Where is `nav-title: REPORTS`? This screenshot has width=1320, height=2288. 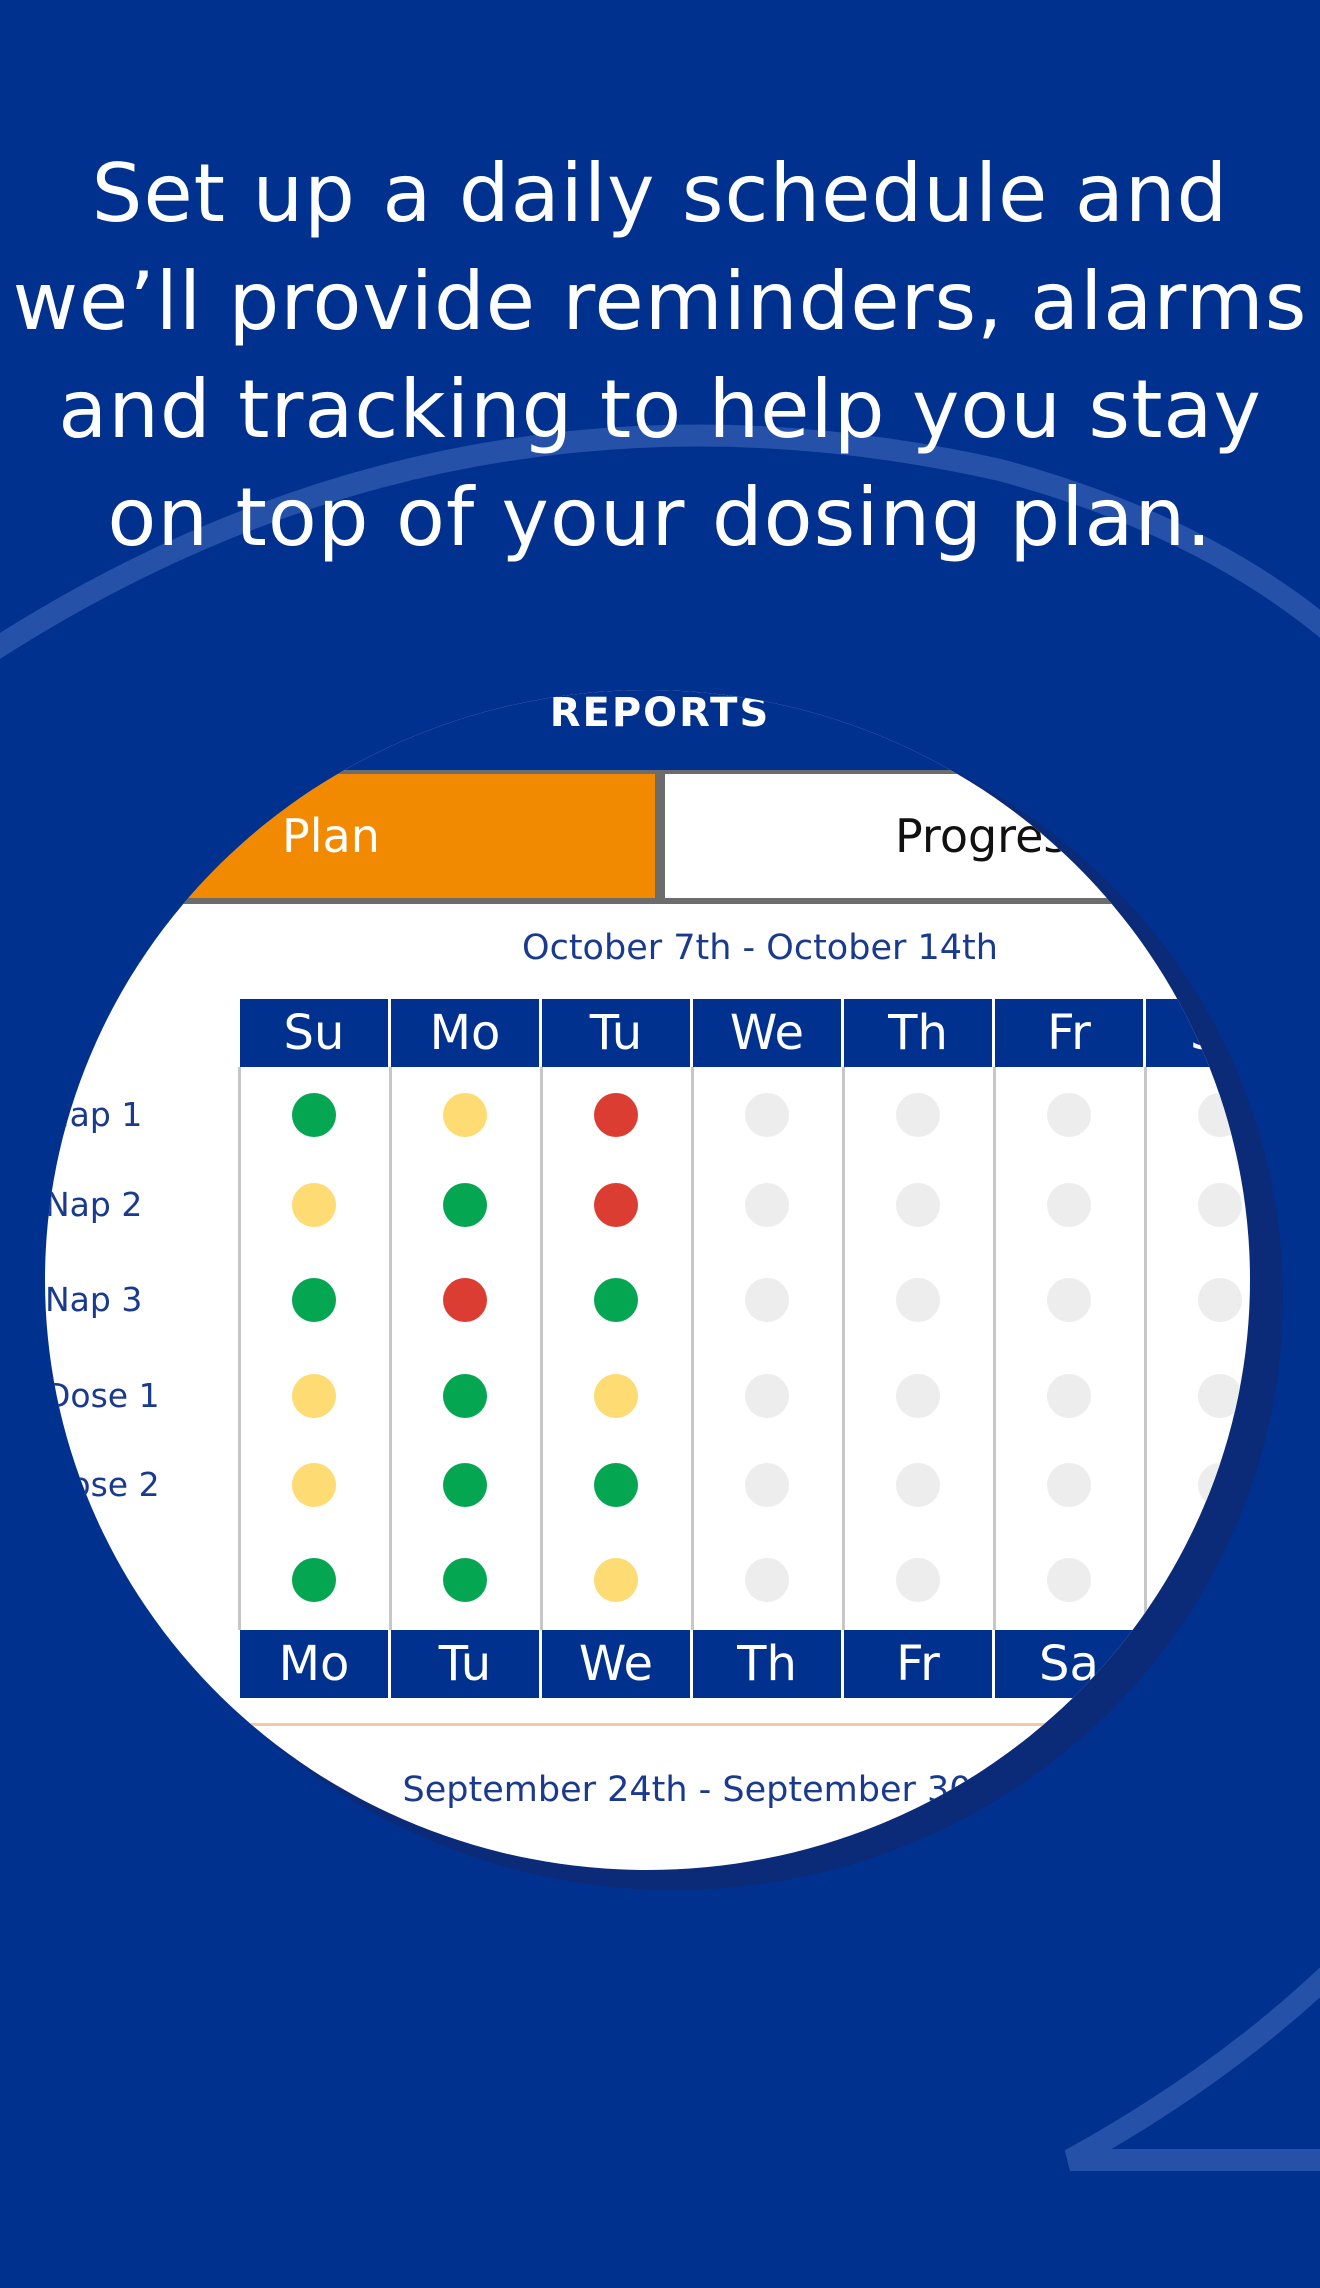
nav-title: REPORTS is located at coordinates (660, 713).